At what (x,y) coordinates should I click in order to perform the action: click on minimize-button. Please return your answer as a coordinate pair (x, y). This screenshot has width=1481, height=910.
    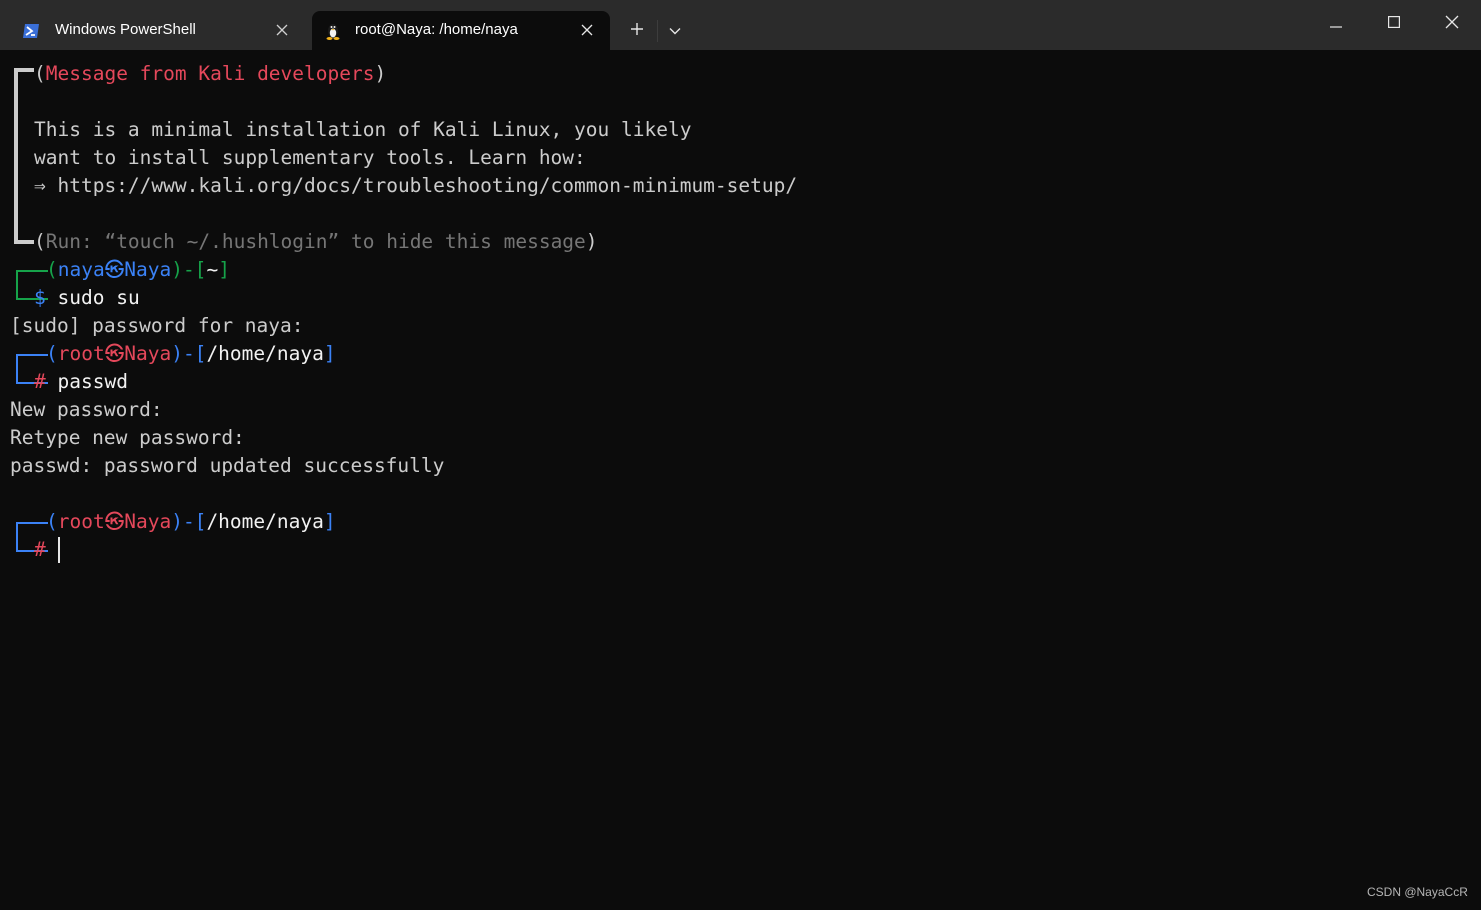
    Looking at the image, I should click on (1336, 24).